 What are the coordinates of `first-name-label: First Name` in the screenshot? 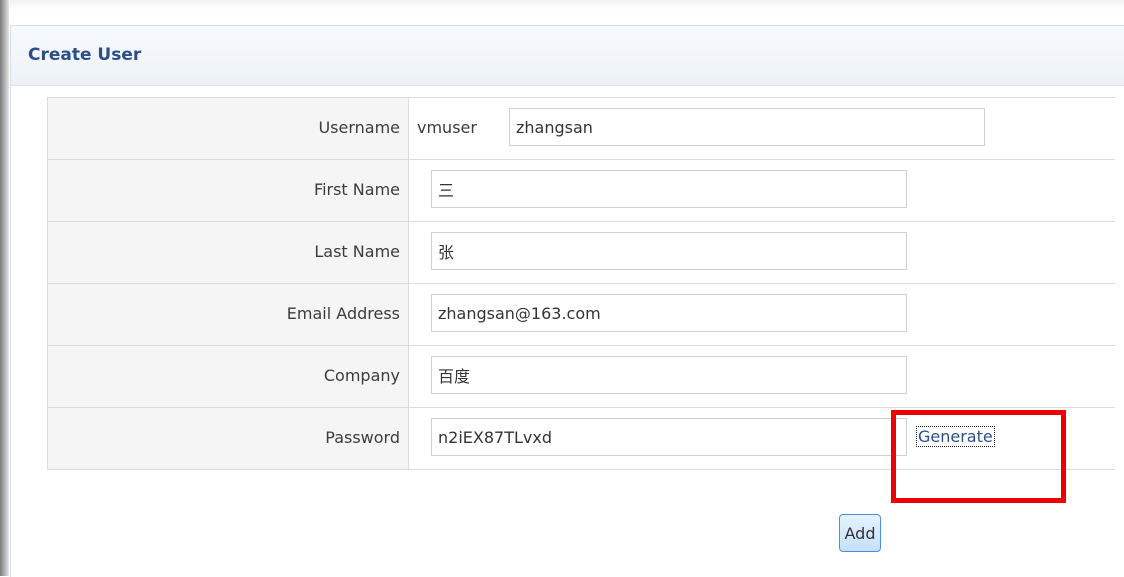 It's located at (357, 189).